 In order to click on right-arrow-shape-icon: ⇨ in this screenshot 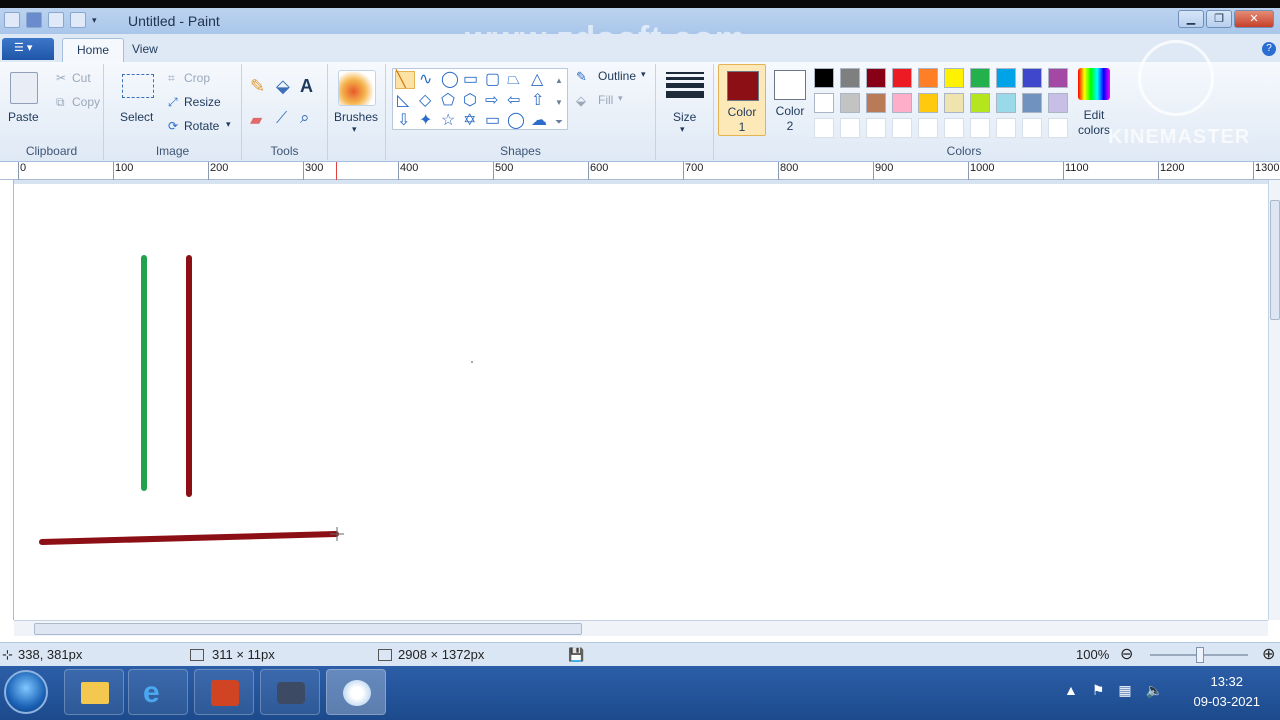, I will do `click(491, 101)`.